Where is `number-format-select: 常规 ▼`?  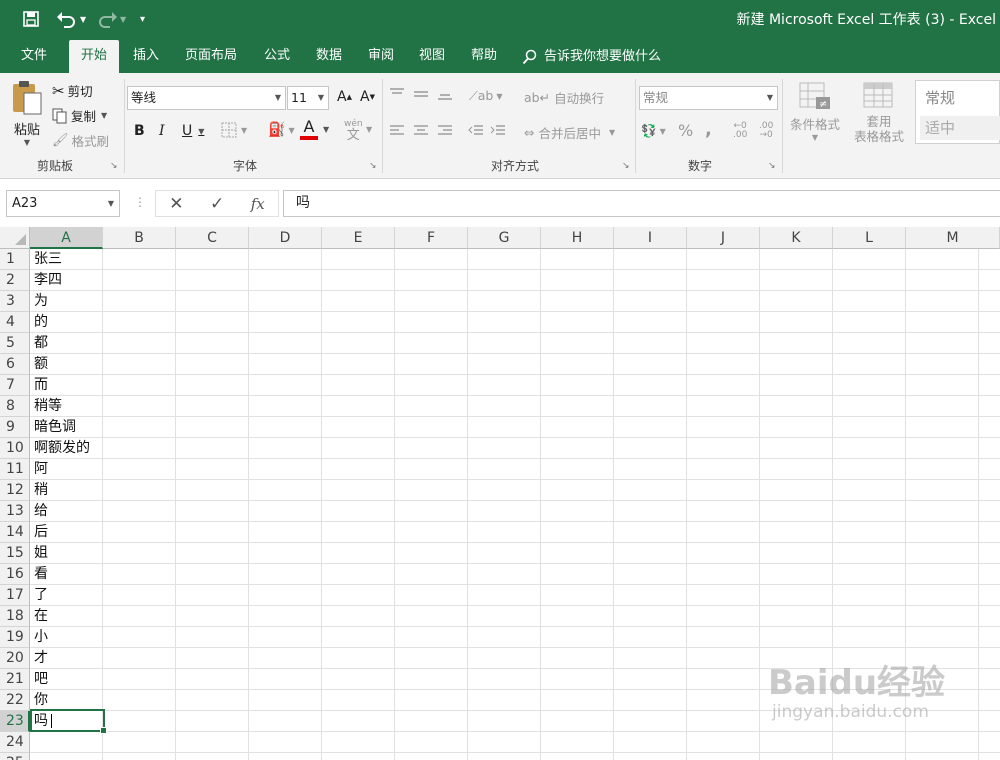
number-format-select: 常规 ▼ is located at coordinates (708, 98).